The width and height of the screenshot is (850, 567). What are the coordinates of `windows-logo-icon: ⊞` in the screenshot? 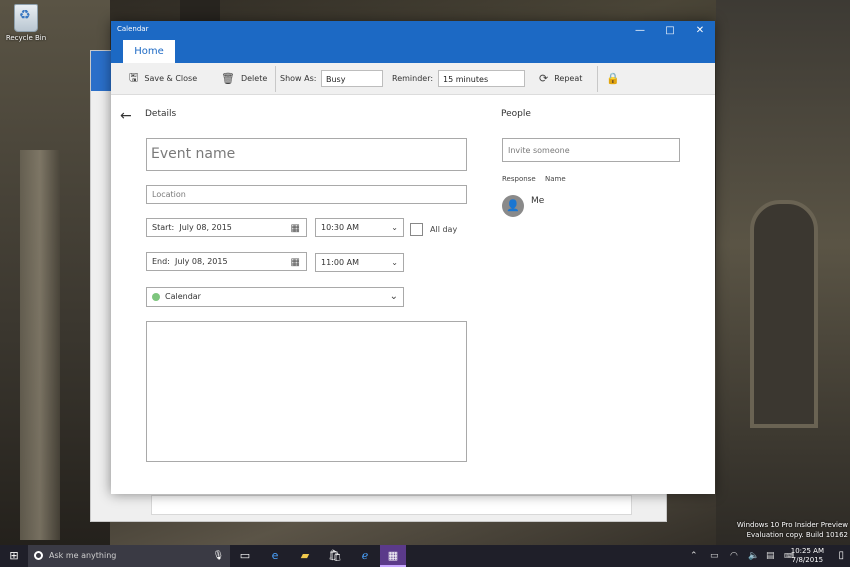 It's located at (14, 555).